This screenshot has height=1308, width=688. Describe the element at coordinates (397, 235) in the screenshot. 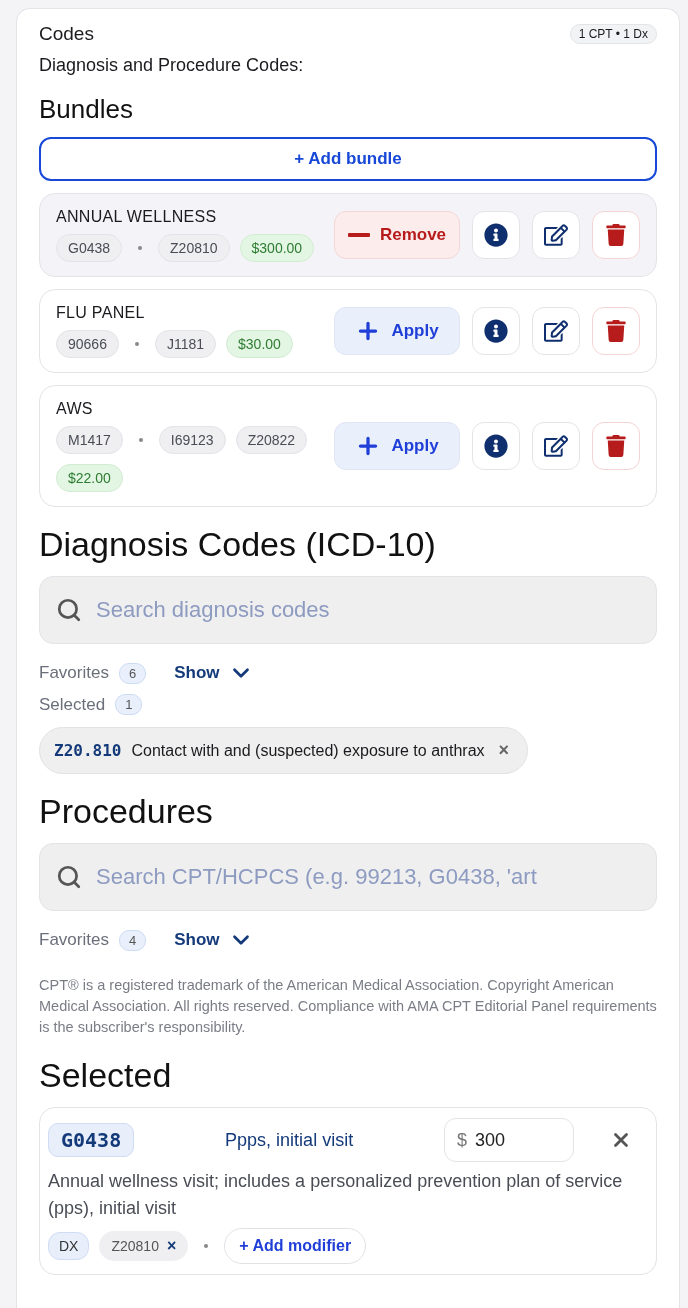

I see `remove-button: Remove` at that location.